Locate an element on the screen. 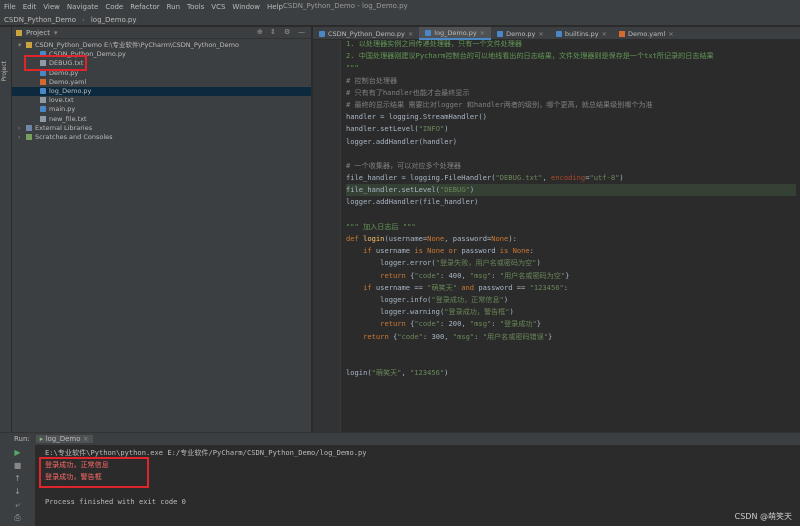 The width and height of the screenshot is (800, 526). code-token: and is located at coordinates (467, 287).